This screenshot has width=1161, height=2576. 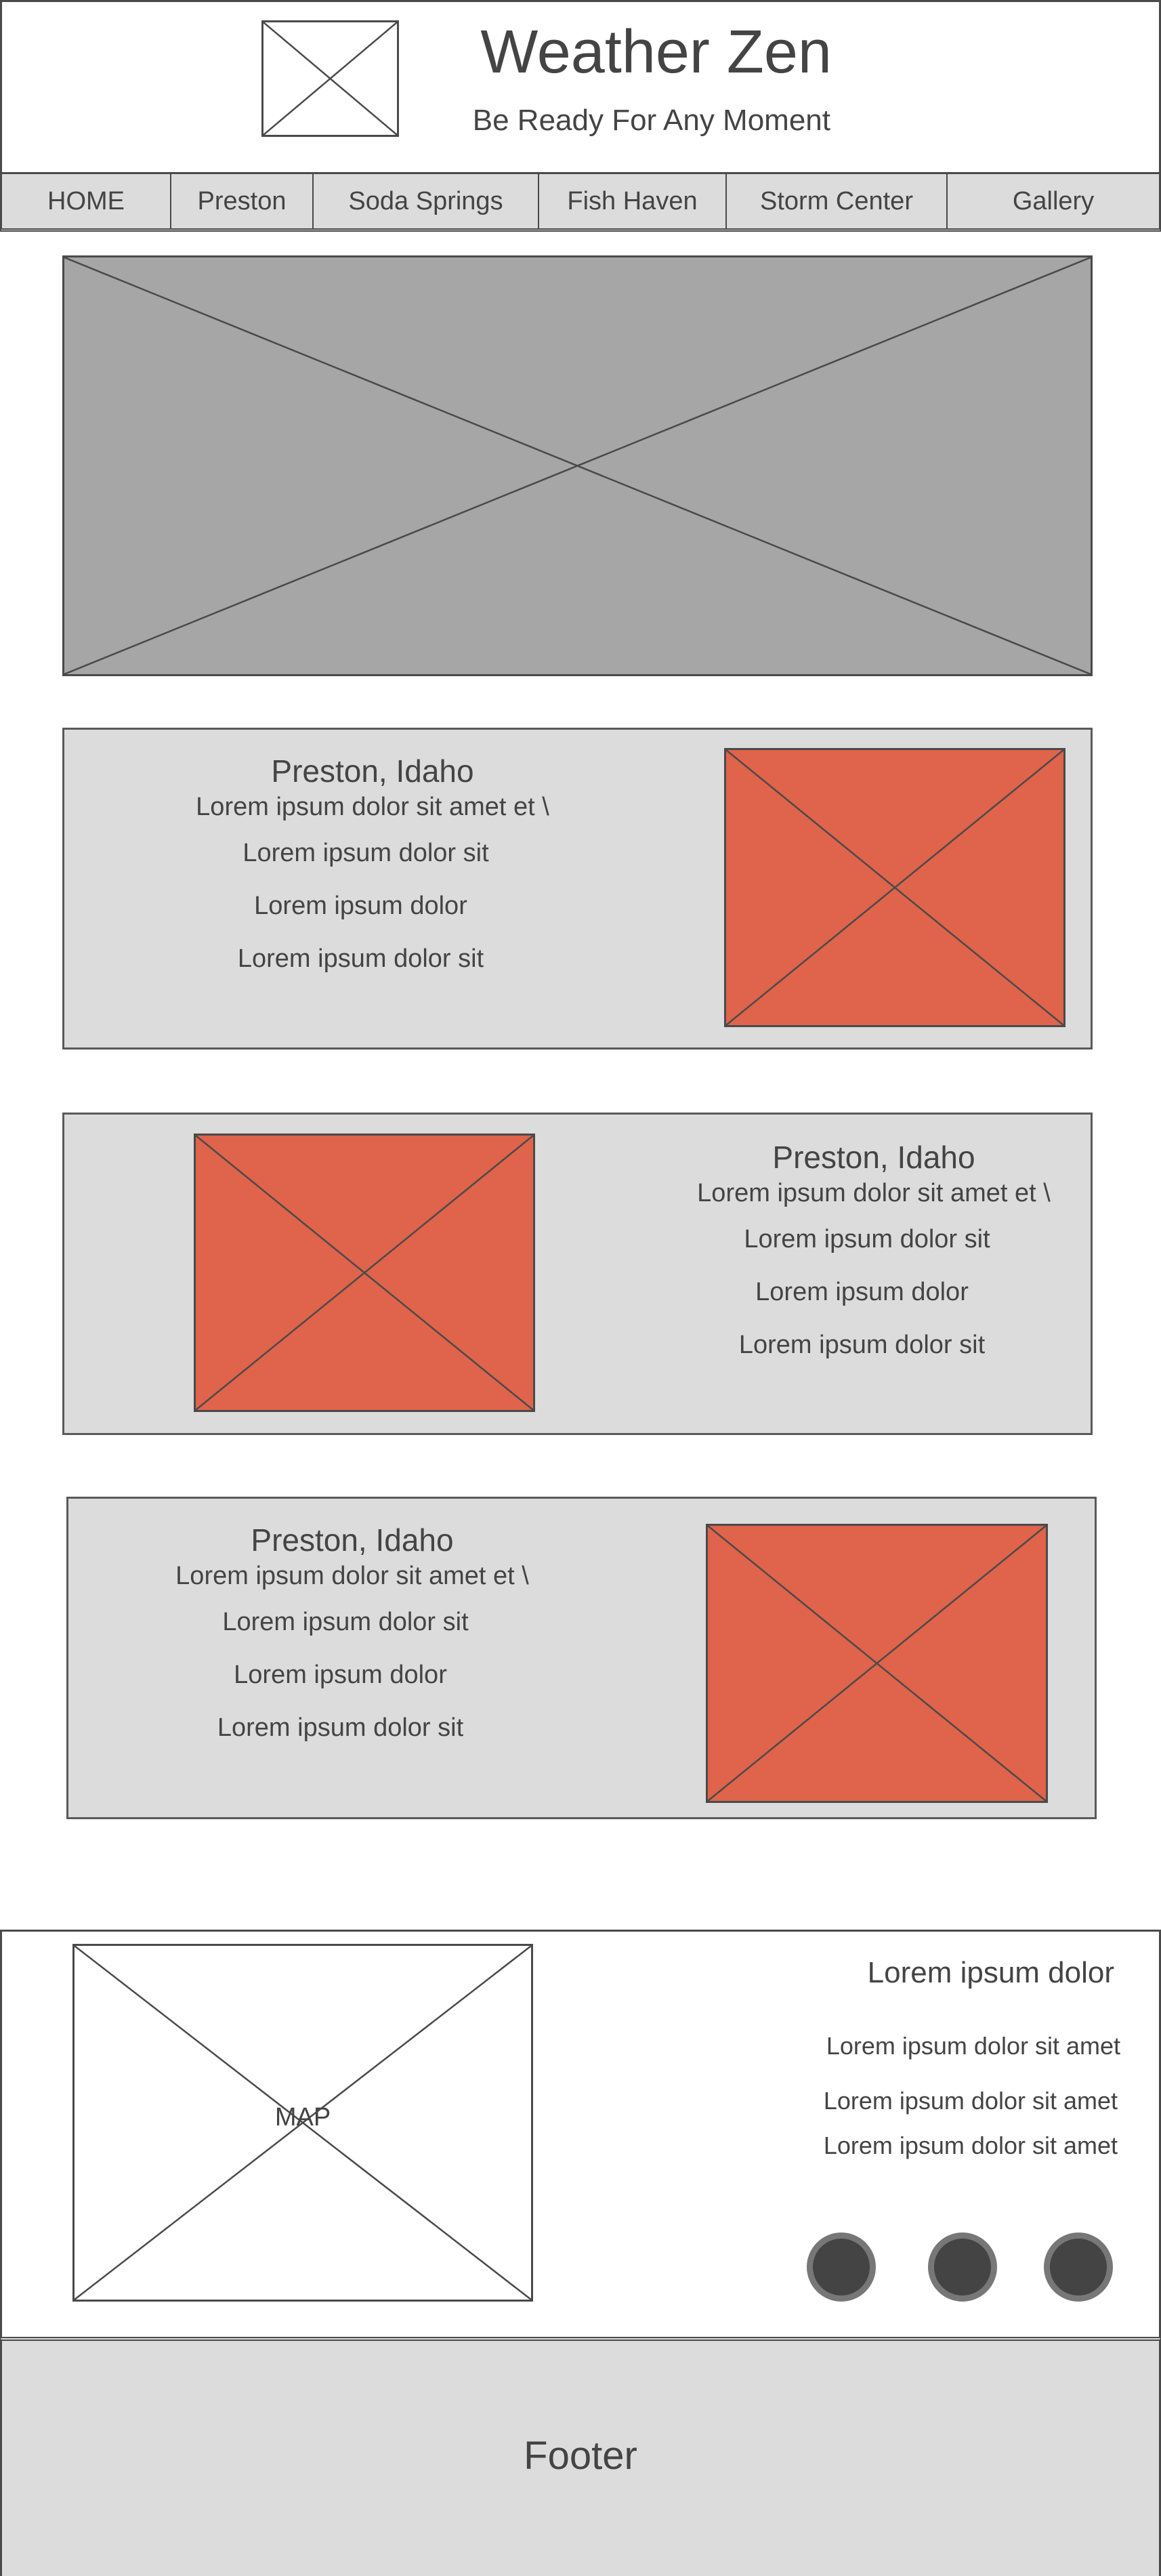 I want to click on logo-image-placeholder-icon, so click(x=330, y=78).